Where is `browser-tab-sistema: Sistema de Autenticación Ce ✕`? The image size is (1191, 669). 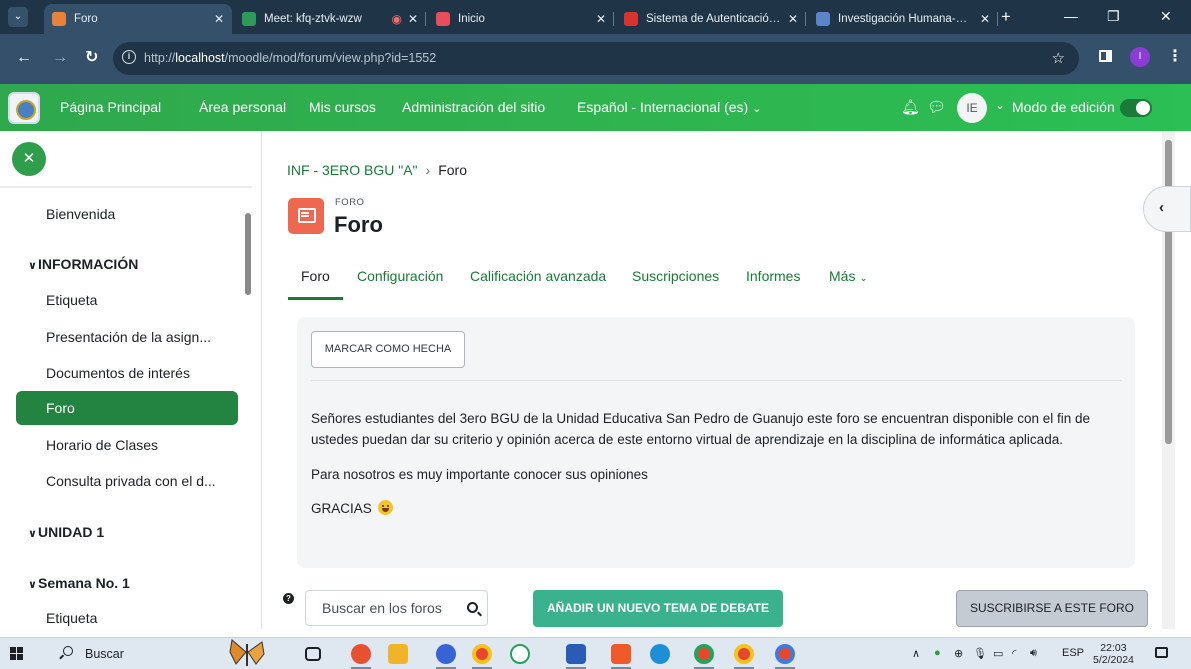
browser-tab-sistema: Sistema de Autenticación Ce ✕ is located at coordinates (711, 19).